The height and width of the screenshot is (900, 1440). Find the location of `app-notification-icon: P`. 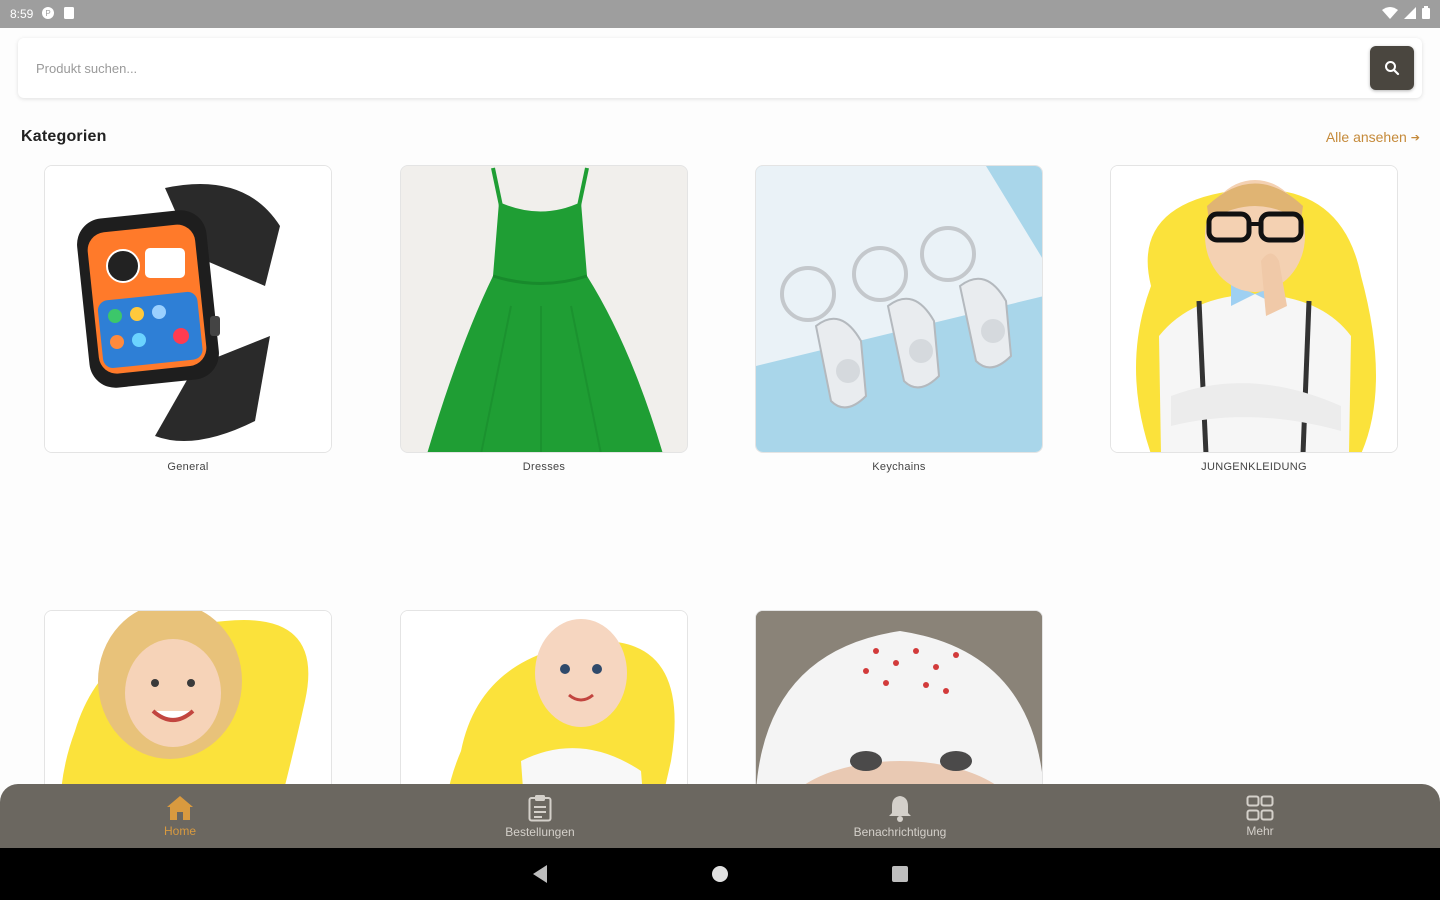

app-notification-icon: P is located at coordinates (48, 14).